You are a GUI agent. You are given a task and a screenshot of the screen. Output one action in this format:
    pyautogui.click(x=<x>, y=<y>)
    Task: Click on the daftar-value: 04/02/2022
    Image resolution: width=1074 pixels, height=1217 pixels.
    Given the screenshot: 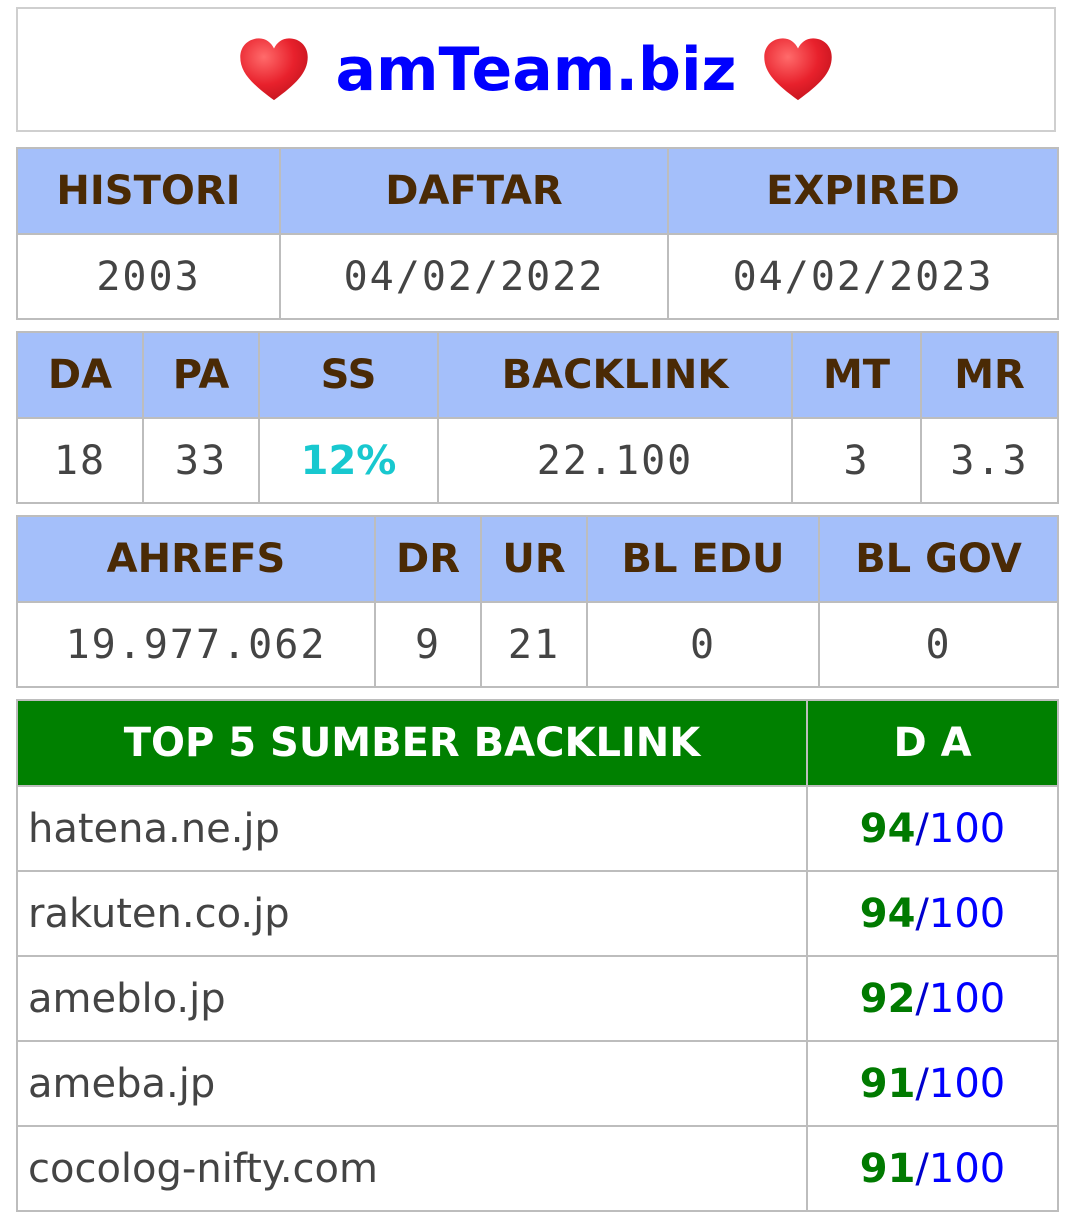 What is the action you would take?
    pyautogui.click(x=474, y=276)
    